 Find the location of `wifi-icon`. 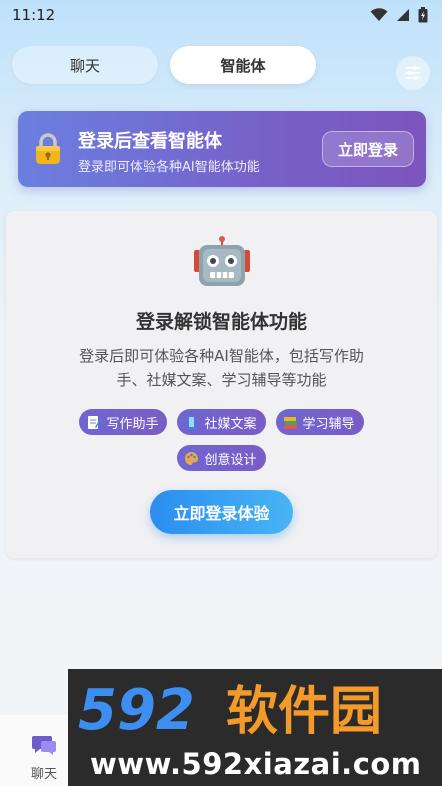

wifi-icon is located at coordinates (379, 14).